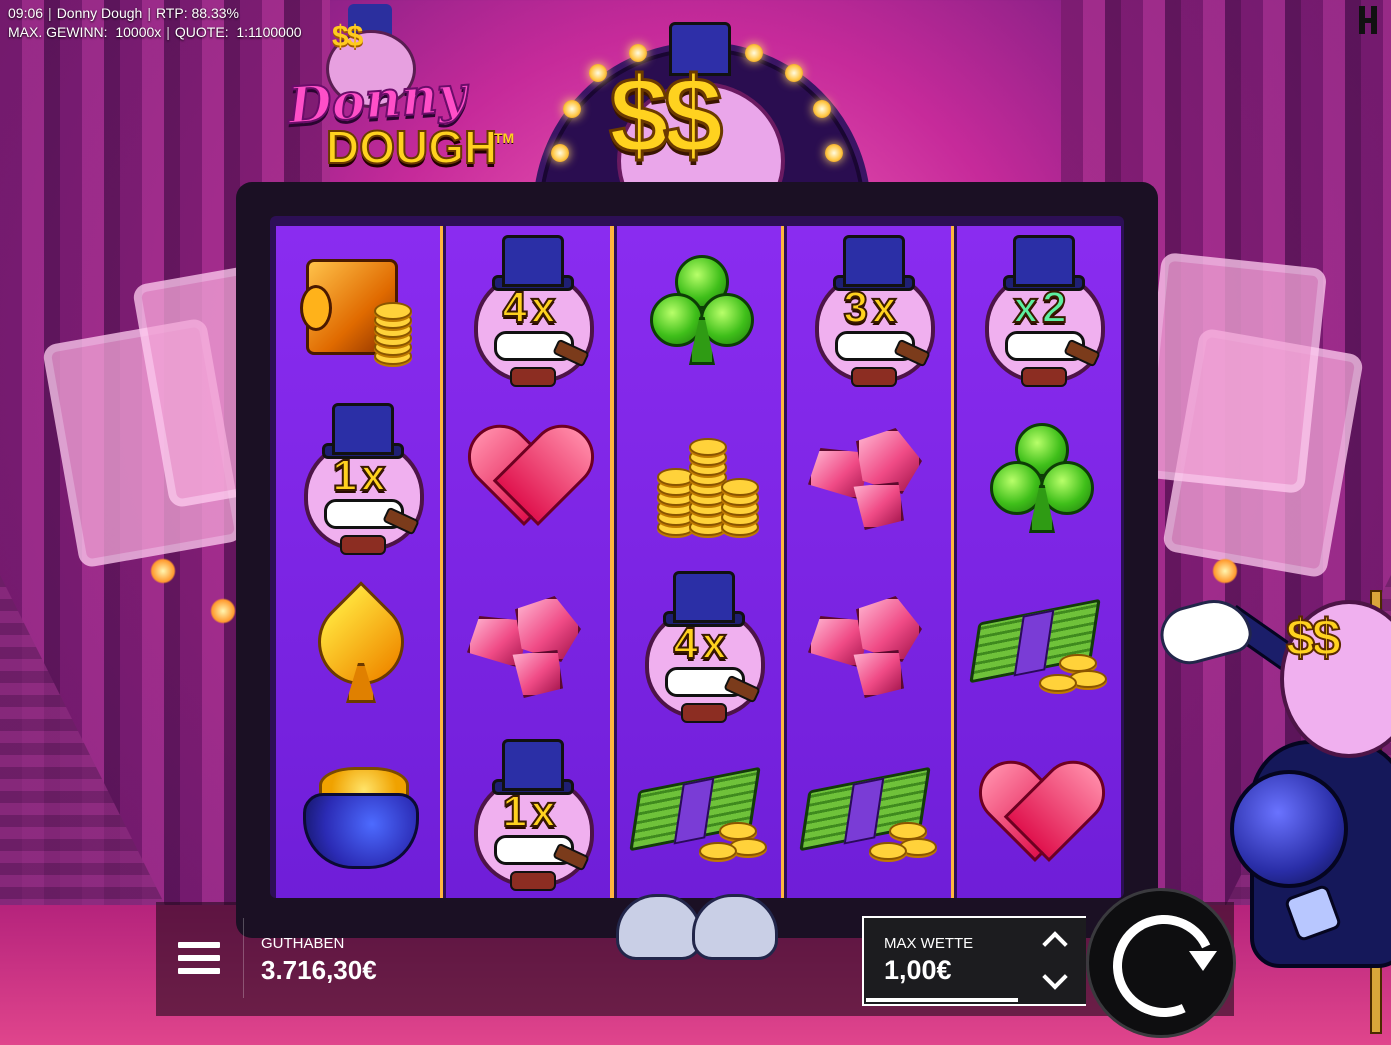  I want to click on background-card, so click(1233, 373).